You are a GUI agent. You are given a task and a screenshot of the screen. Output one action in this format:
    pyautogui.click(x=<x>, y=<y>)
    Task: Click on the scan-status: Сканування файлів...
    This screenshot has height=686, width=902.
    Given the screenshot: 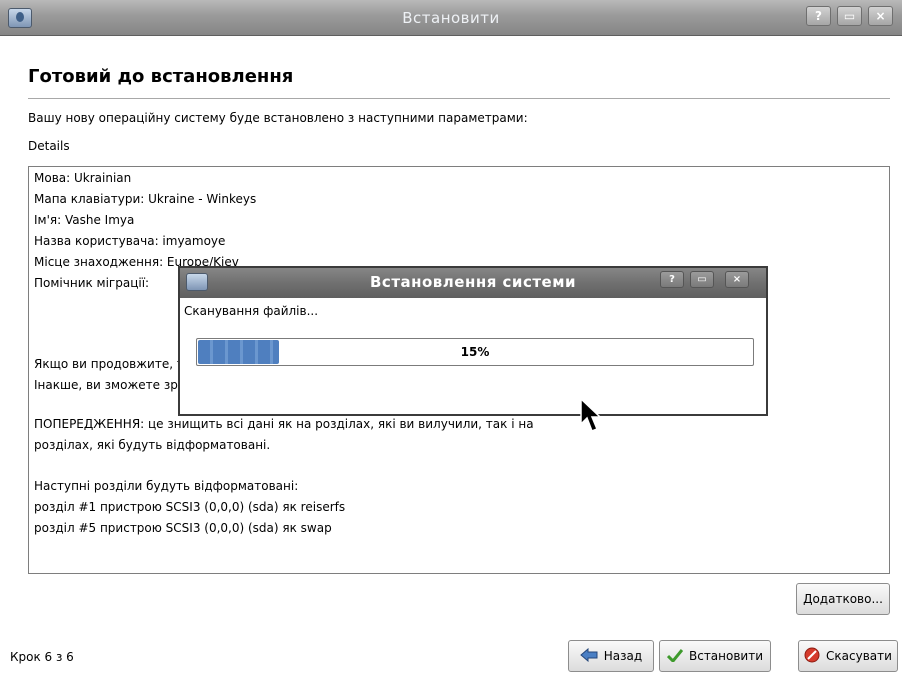 What is the action you would take?
    pyautogui.click(x=251, y=311)
    